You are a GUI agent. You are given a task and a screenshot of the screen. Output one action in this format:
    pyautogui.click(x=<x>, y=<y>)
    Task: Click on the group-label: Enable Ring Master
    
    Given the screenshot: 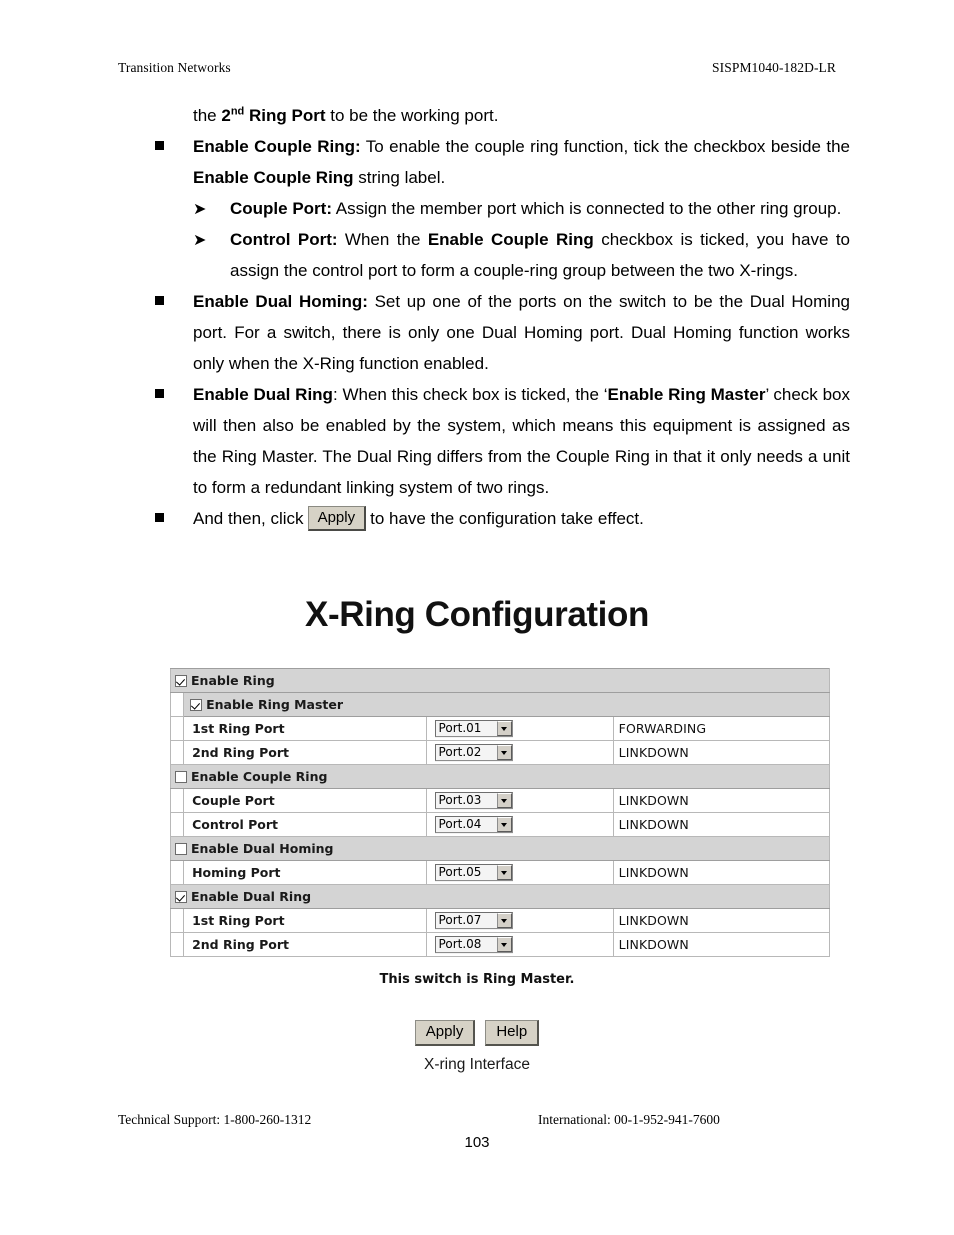 What is the action you would take?
    pyautogui.click(x=275, y=704)
    